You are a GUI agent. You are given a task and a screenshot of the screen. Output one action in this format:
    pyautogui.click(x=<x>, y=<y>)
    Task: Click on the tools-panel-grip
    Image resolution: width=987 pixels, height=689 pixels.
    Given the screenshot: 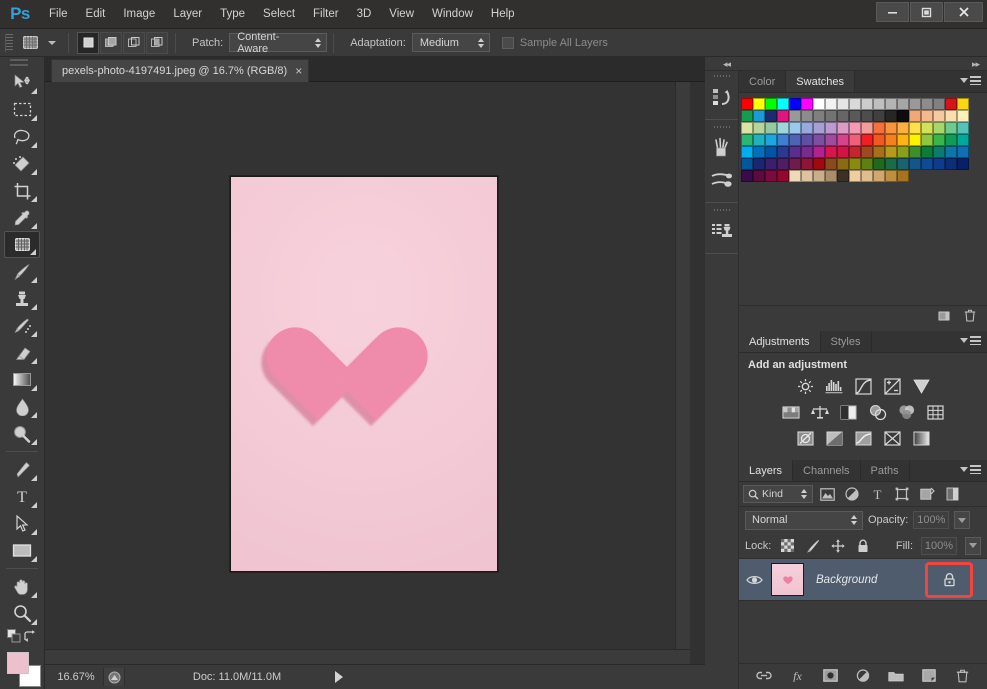 What is the action you would take?
    pyautogui.click(x=22, y=63)
    